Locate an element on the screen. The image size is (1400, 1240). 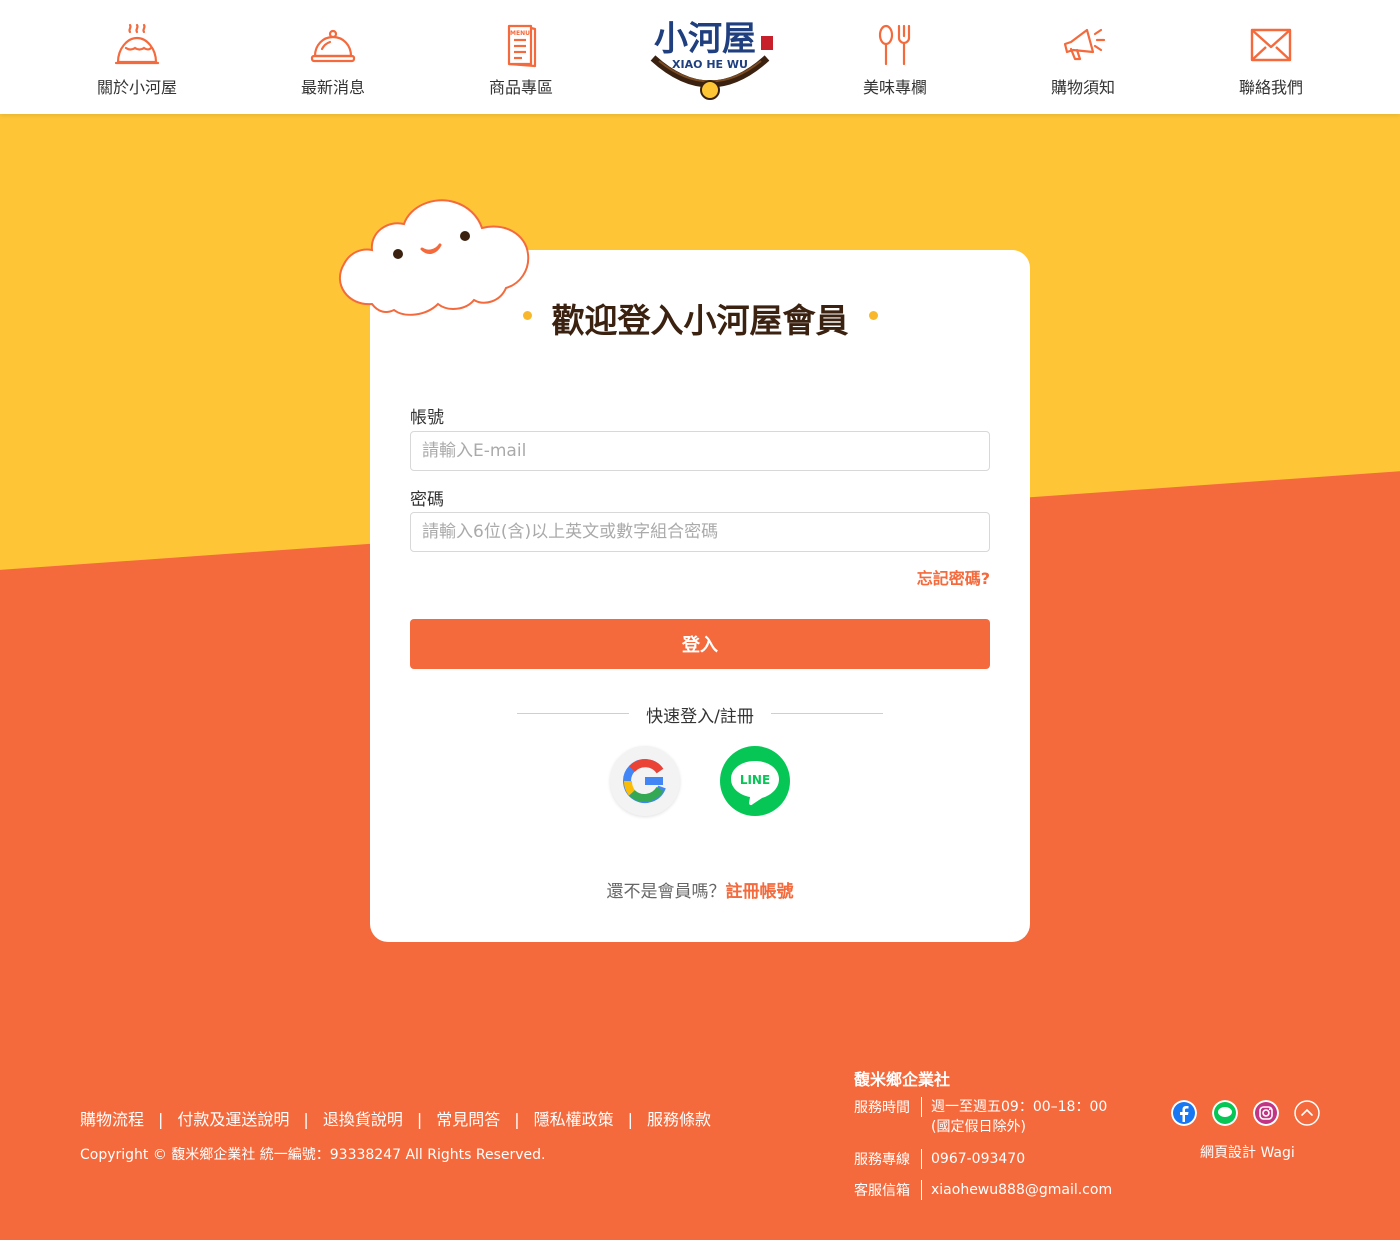
logo-graphic: 小河屋 XIAO HE WU is located at coordinates (711, 59).